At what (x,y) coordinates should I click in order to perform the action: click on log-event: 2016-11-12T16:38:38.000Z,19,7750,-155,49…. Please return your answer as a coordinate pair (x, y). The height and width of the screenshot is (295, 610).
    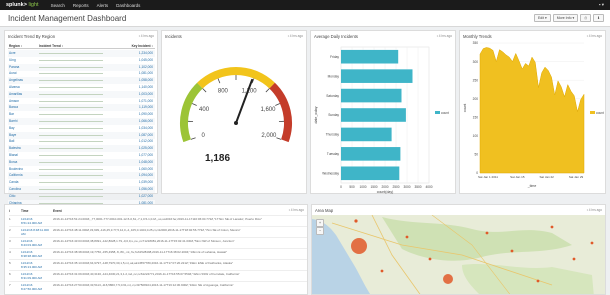
    Looking at the image, I should click on (180, 252).